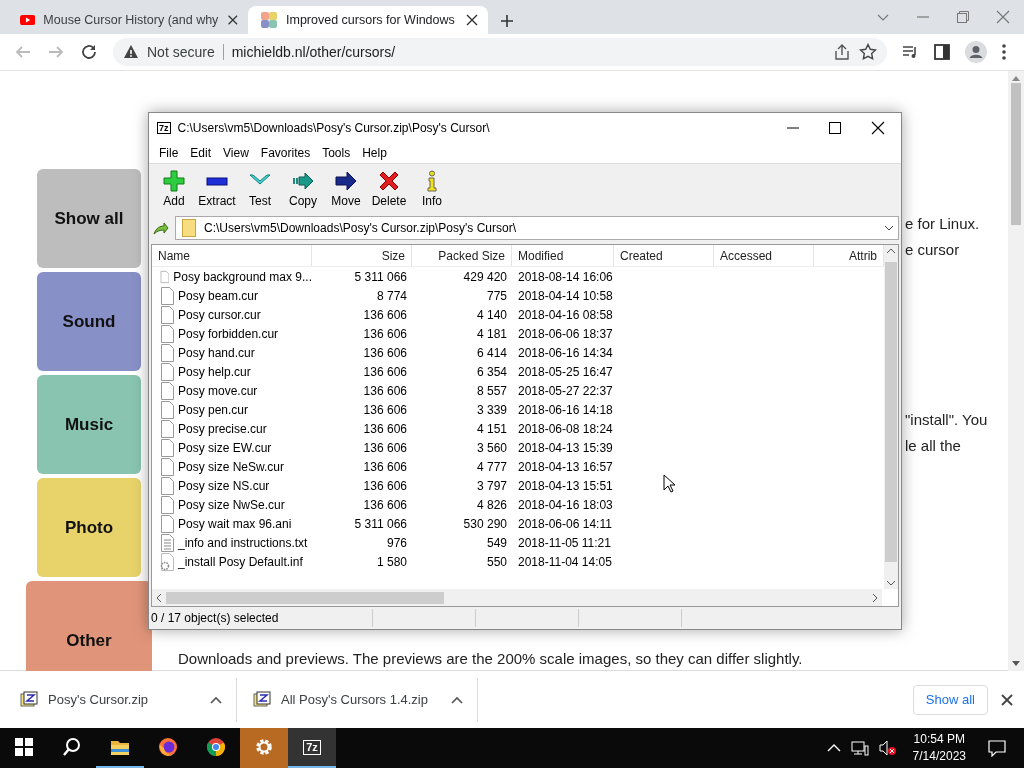 This screenshot has height=768, width=1024. Describe the element at coordinates (236, 152) in the screenshot. I see `menu-item: View` at that location.